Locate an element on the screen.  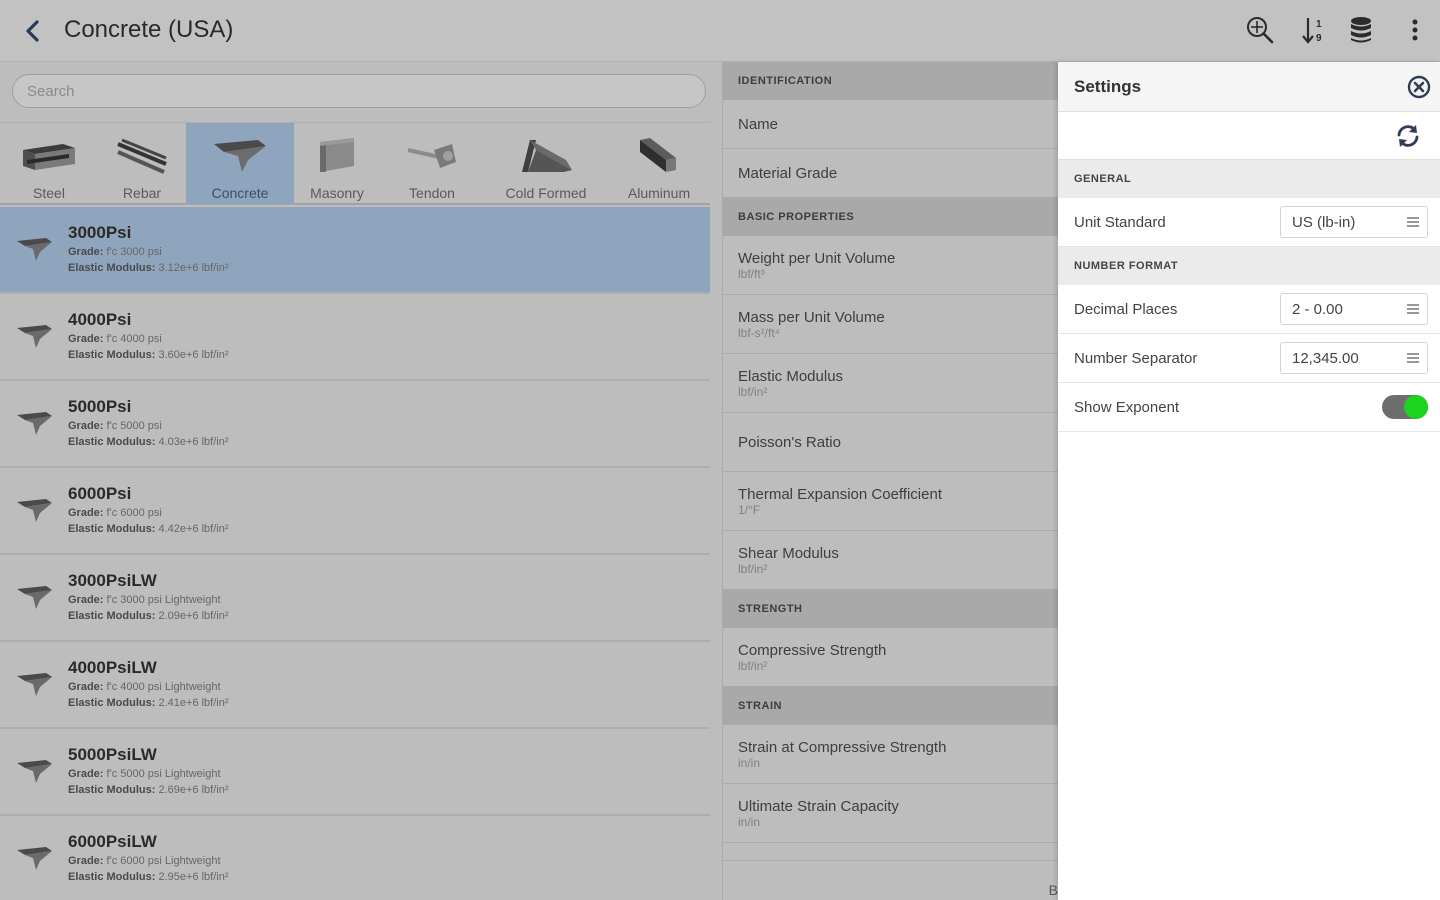
steel-section-icon is located at coordinates (49, 157).